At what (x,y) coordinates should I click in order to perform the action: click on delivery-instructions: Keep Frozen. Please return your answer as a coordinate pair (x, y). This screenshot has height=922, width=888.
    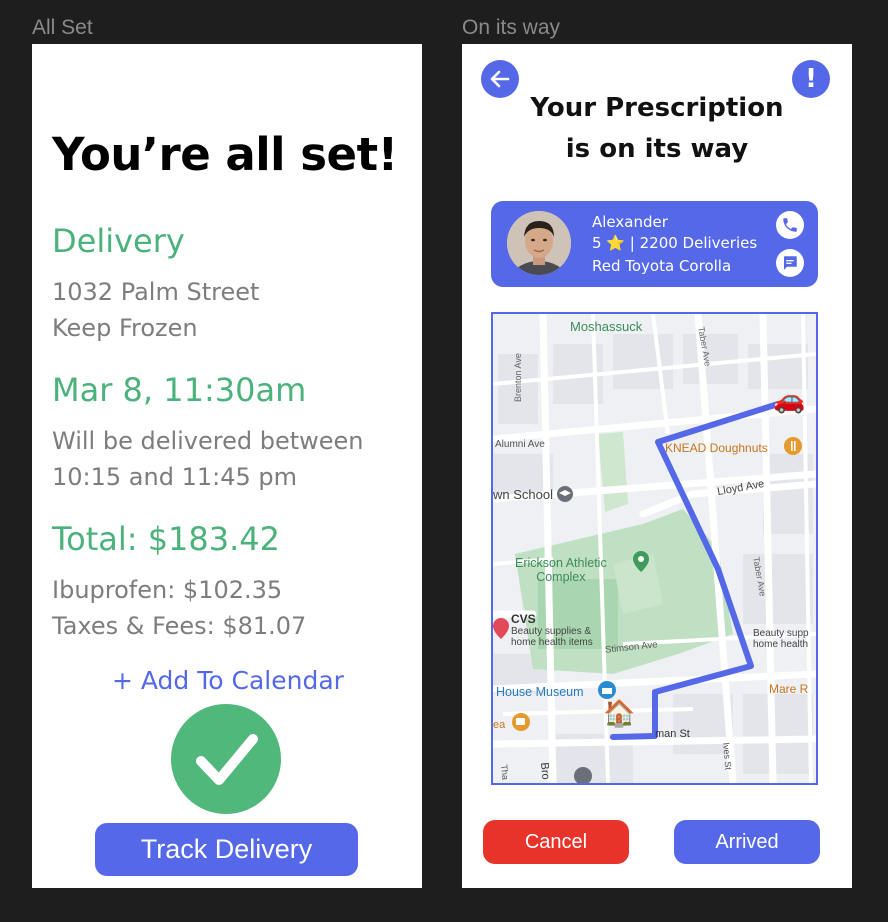
    Looking at the image, I should click on (125, 328).